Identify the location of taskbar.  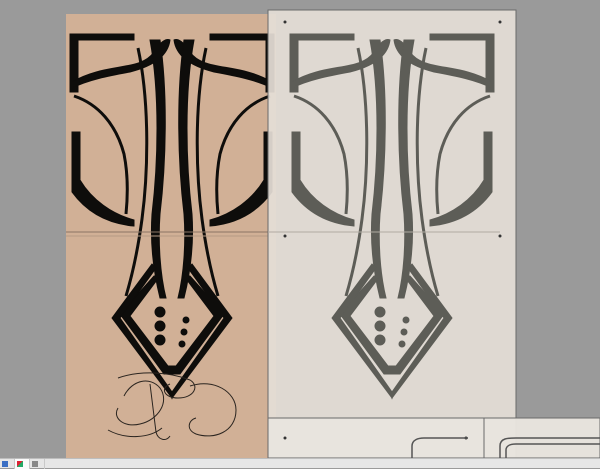
(300, 463).